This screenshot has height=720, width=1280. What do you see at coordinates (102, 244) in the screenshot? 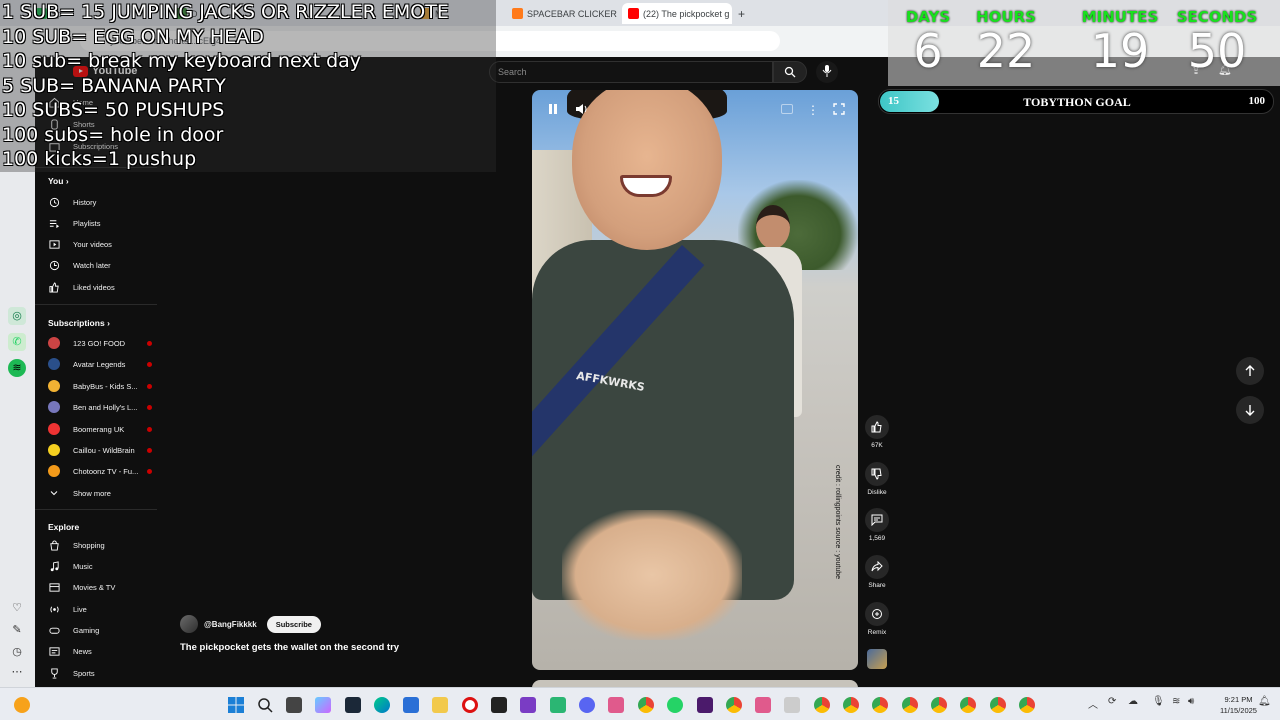
I see `sidebar-item-your-videos: Your videos` at bounding box center [102, 244].